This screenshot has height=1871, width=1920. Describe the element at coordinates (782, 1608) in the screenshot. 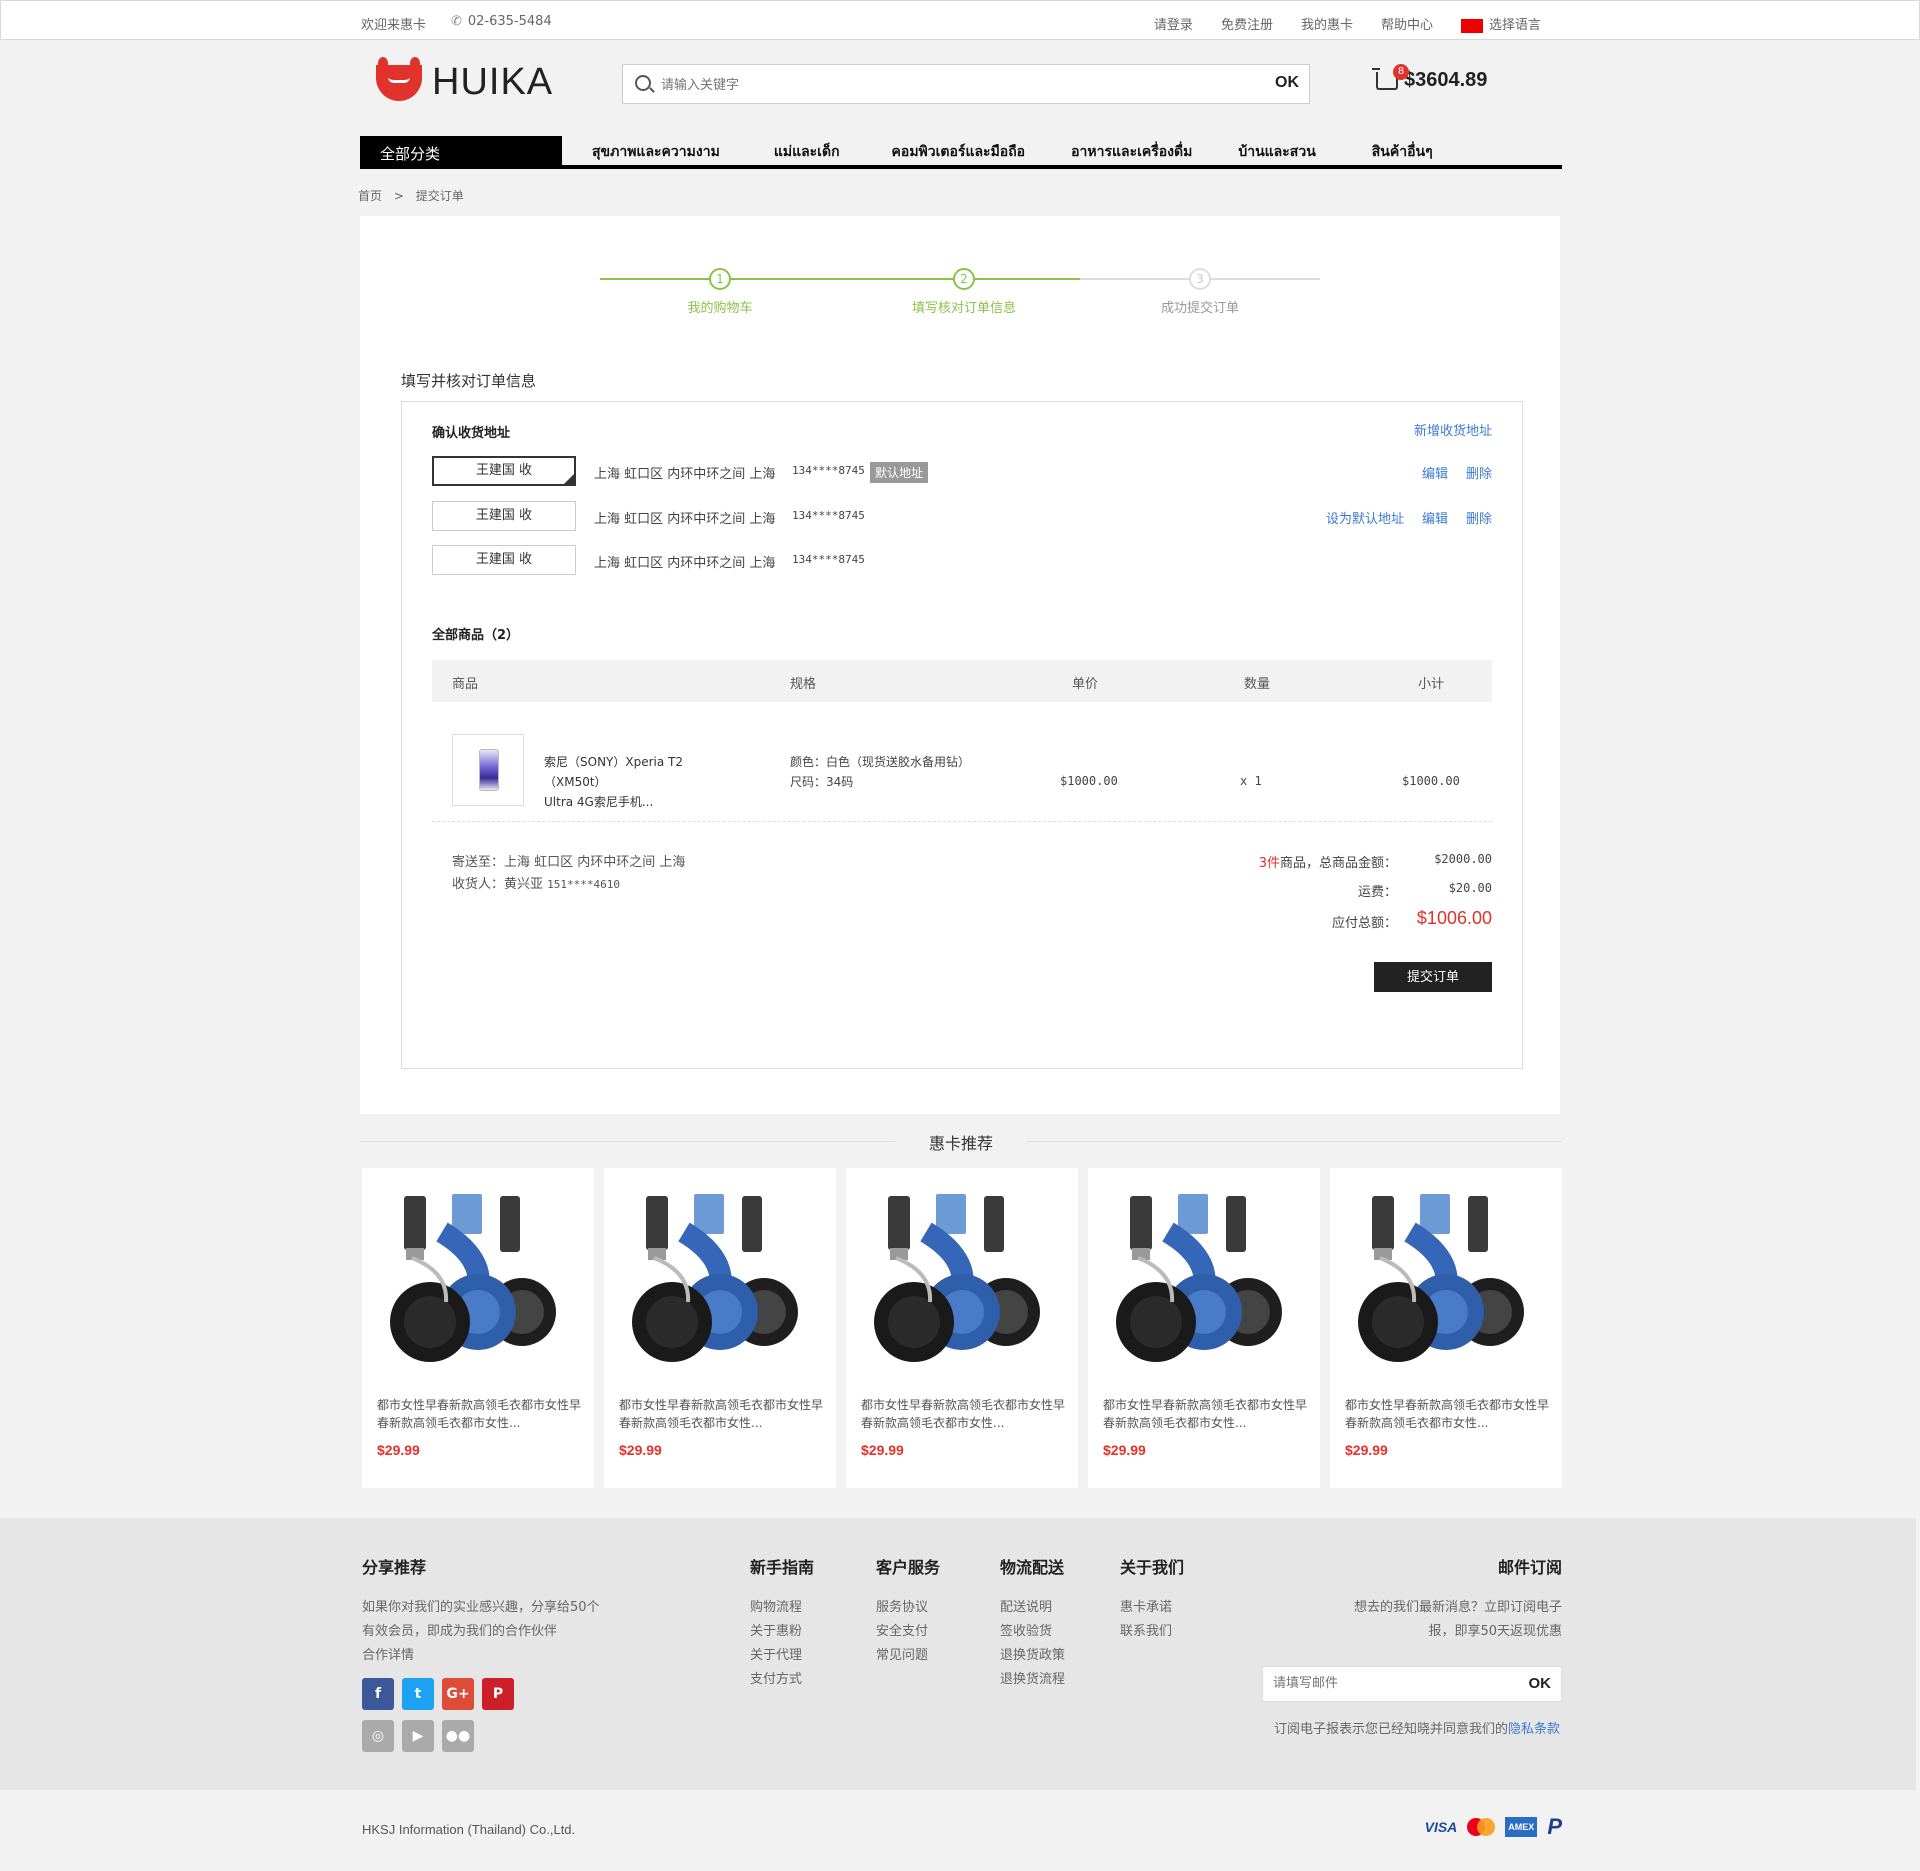

I see `footer-link: 购物流程` at that location.